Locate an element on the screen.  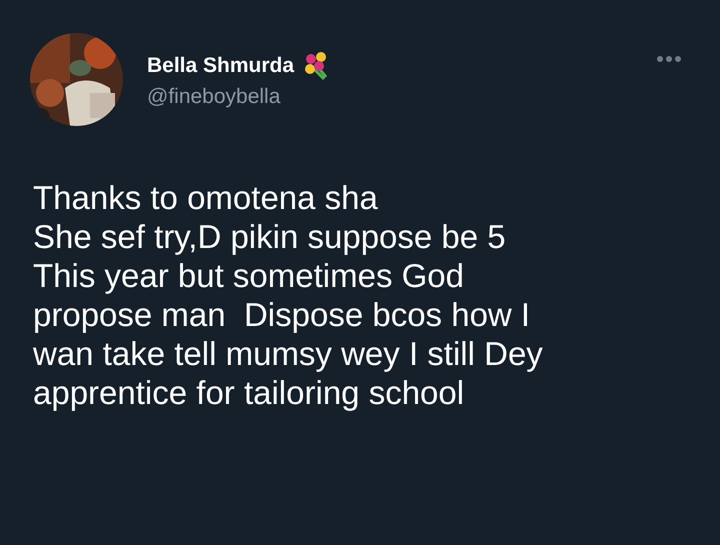
author-name: Bella Shmurda is located at coordinates (220, 66).